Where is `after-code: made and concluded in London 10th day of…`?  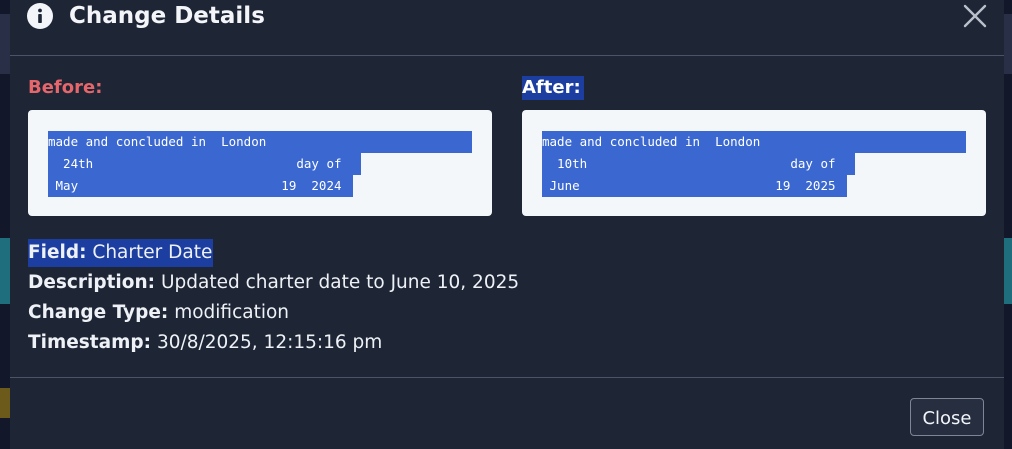
after-code: made and concluded in London 10th day of… is located at coordinates (754, 164).